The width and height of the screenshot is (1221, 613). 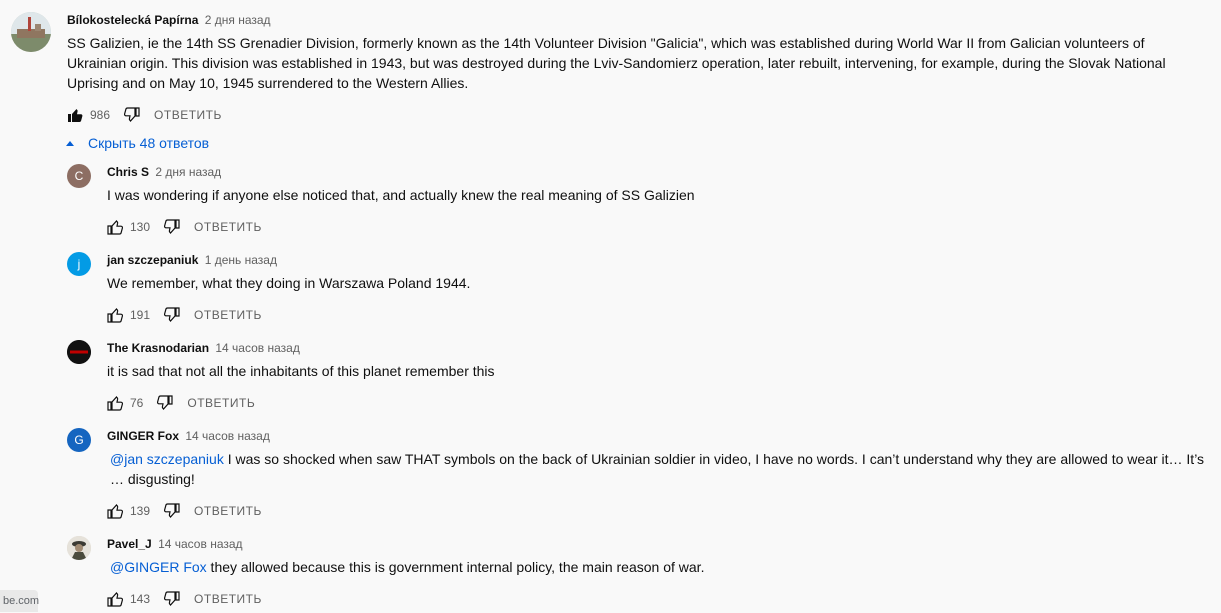 What do you see at coordinates (132, 20) in the screenshot?
I see `author-name: Bílokostelecká Papírna` at bounding box center [132, 20].